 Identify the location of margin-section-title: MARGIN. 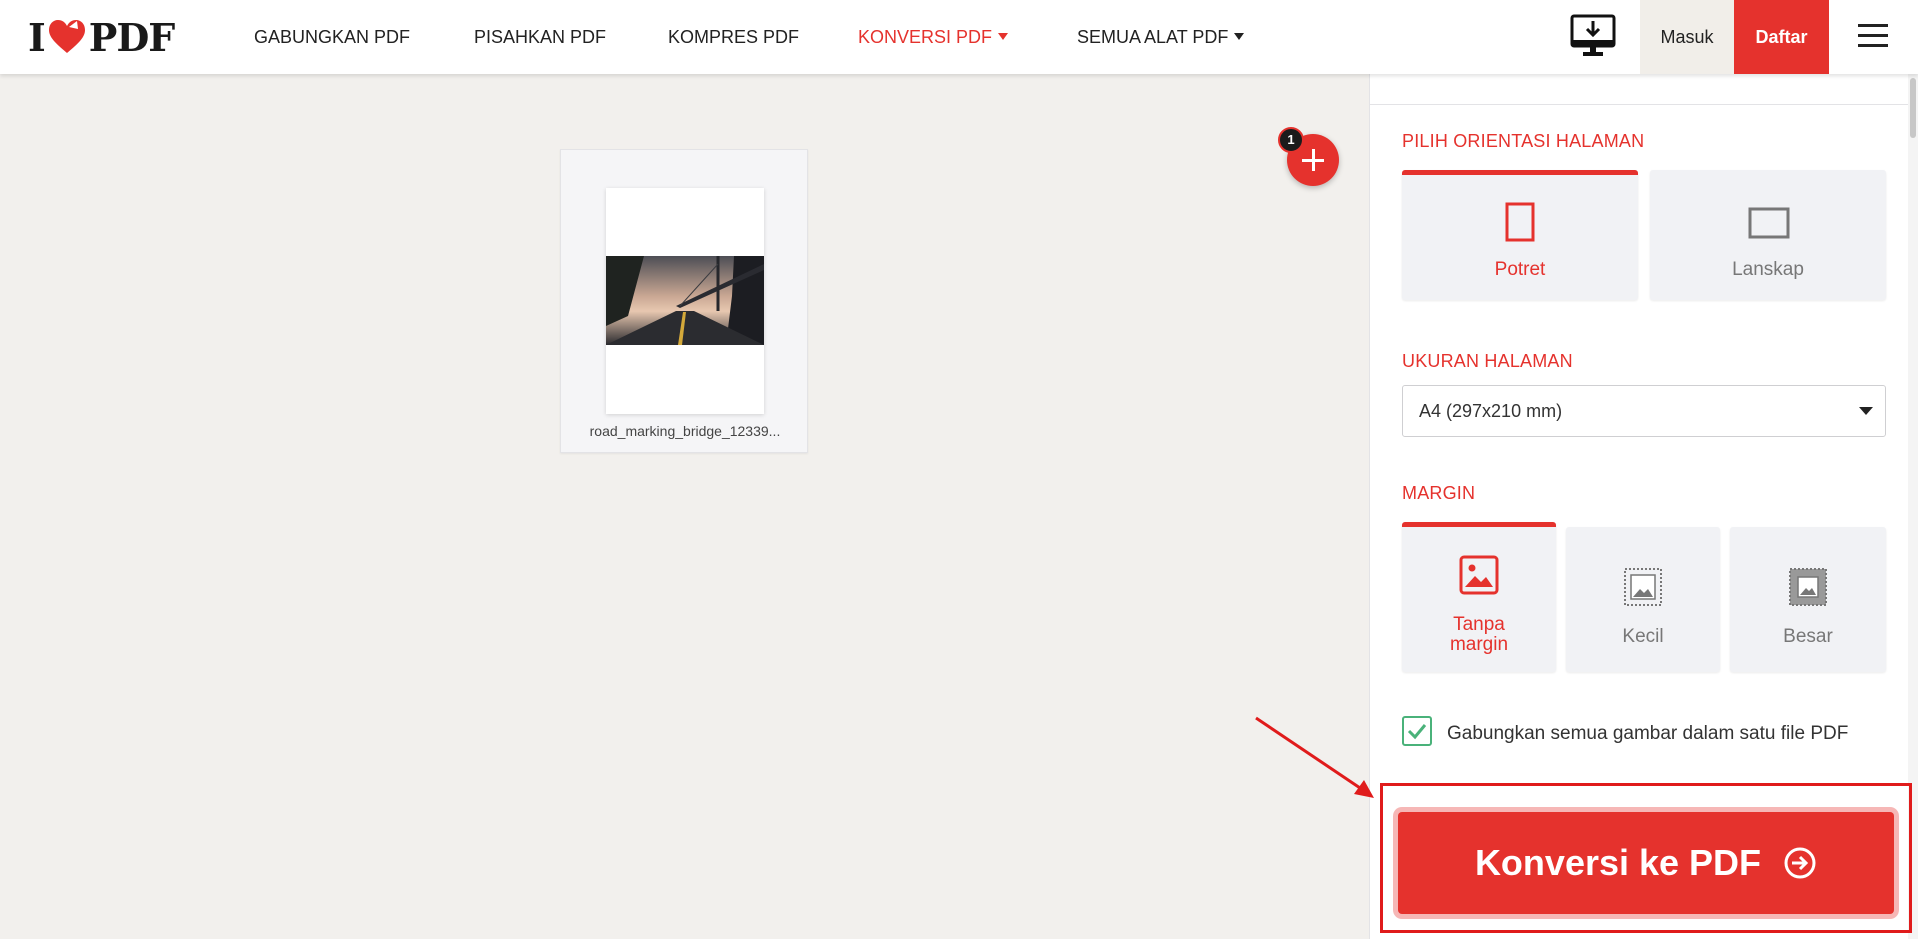
(1439, 493).